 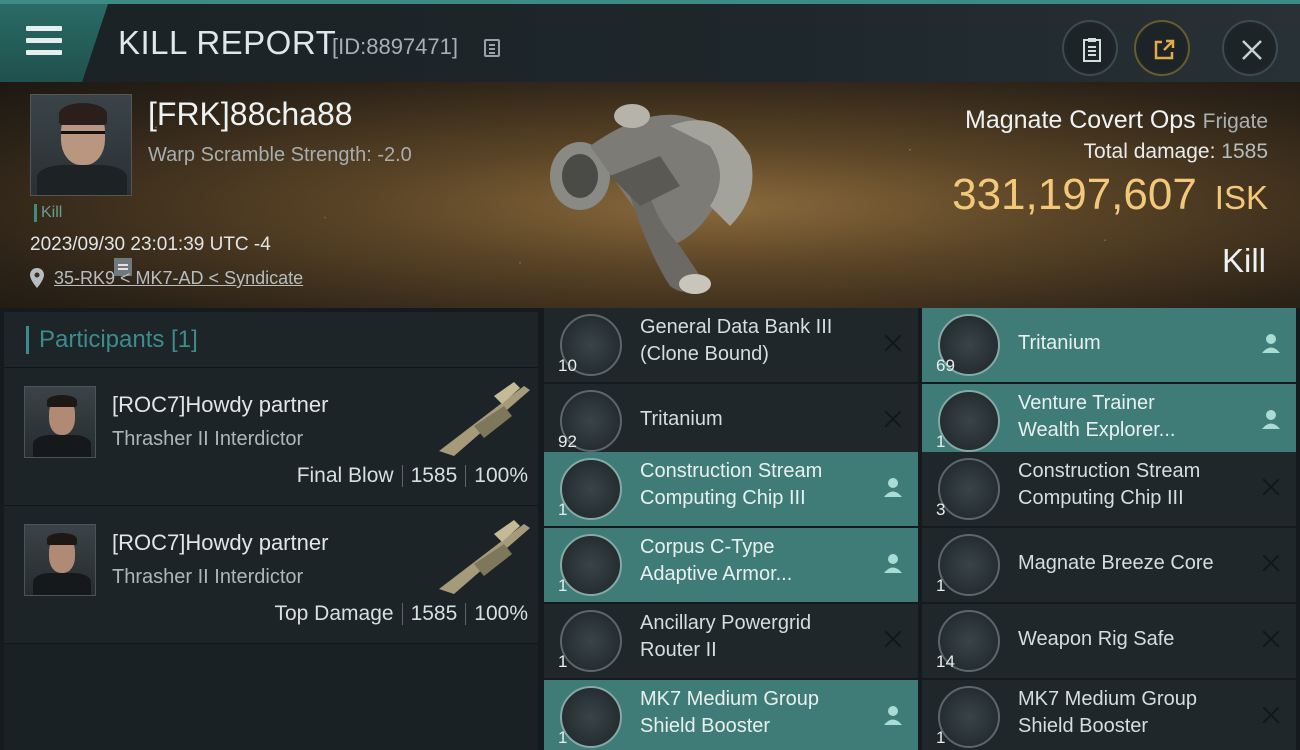 What do you see at coordinates (83, 137) in the screenshot?
I see `avatar-glasses` at bounding box center [83, 137].